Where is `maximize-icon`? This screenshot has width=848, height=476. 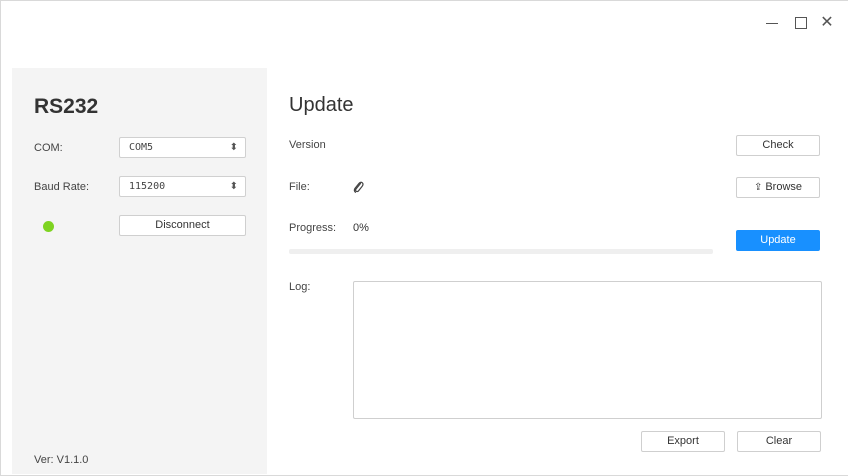 maximize-icon is located at coordinates (801, 23).